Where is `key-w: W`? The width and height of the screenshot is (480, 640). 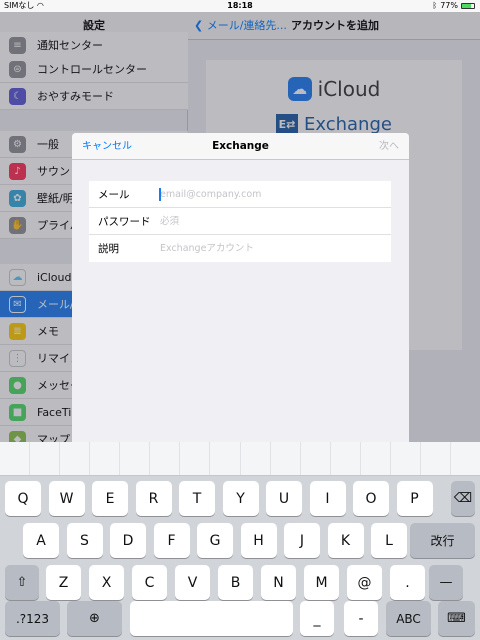
key-w: W is located at coordinates (66, 498).